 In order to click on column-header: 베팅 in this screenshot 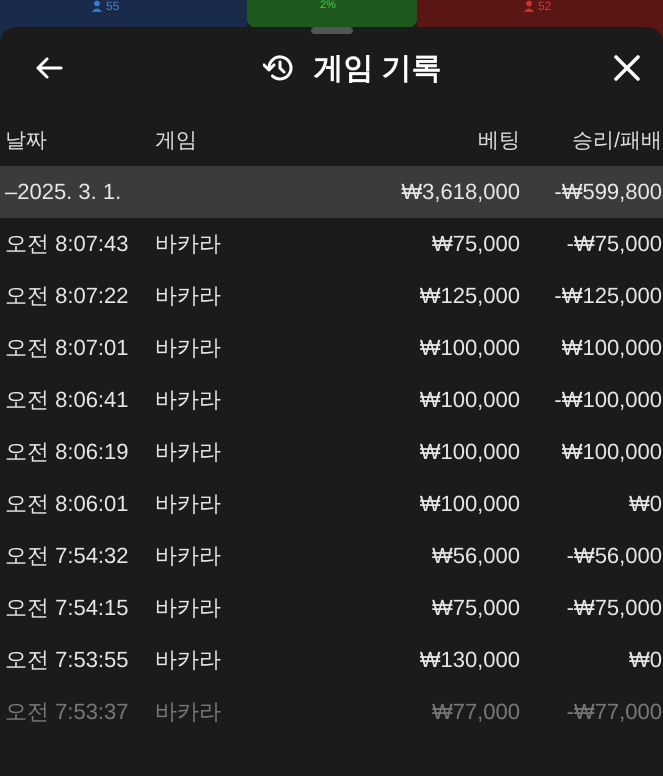, I will do `click(498, 141)`.